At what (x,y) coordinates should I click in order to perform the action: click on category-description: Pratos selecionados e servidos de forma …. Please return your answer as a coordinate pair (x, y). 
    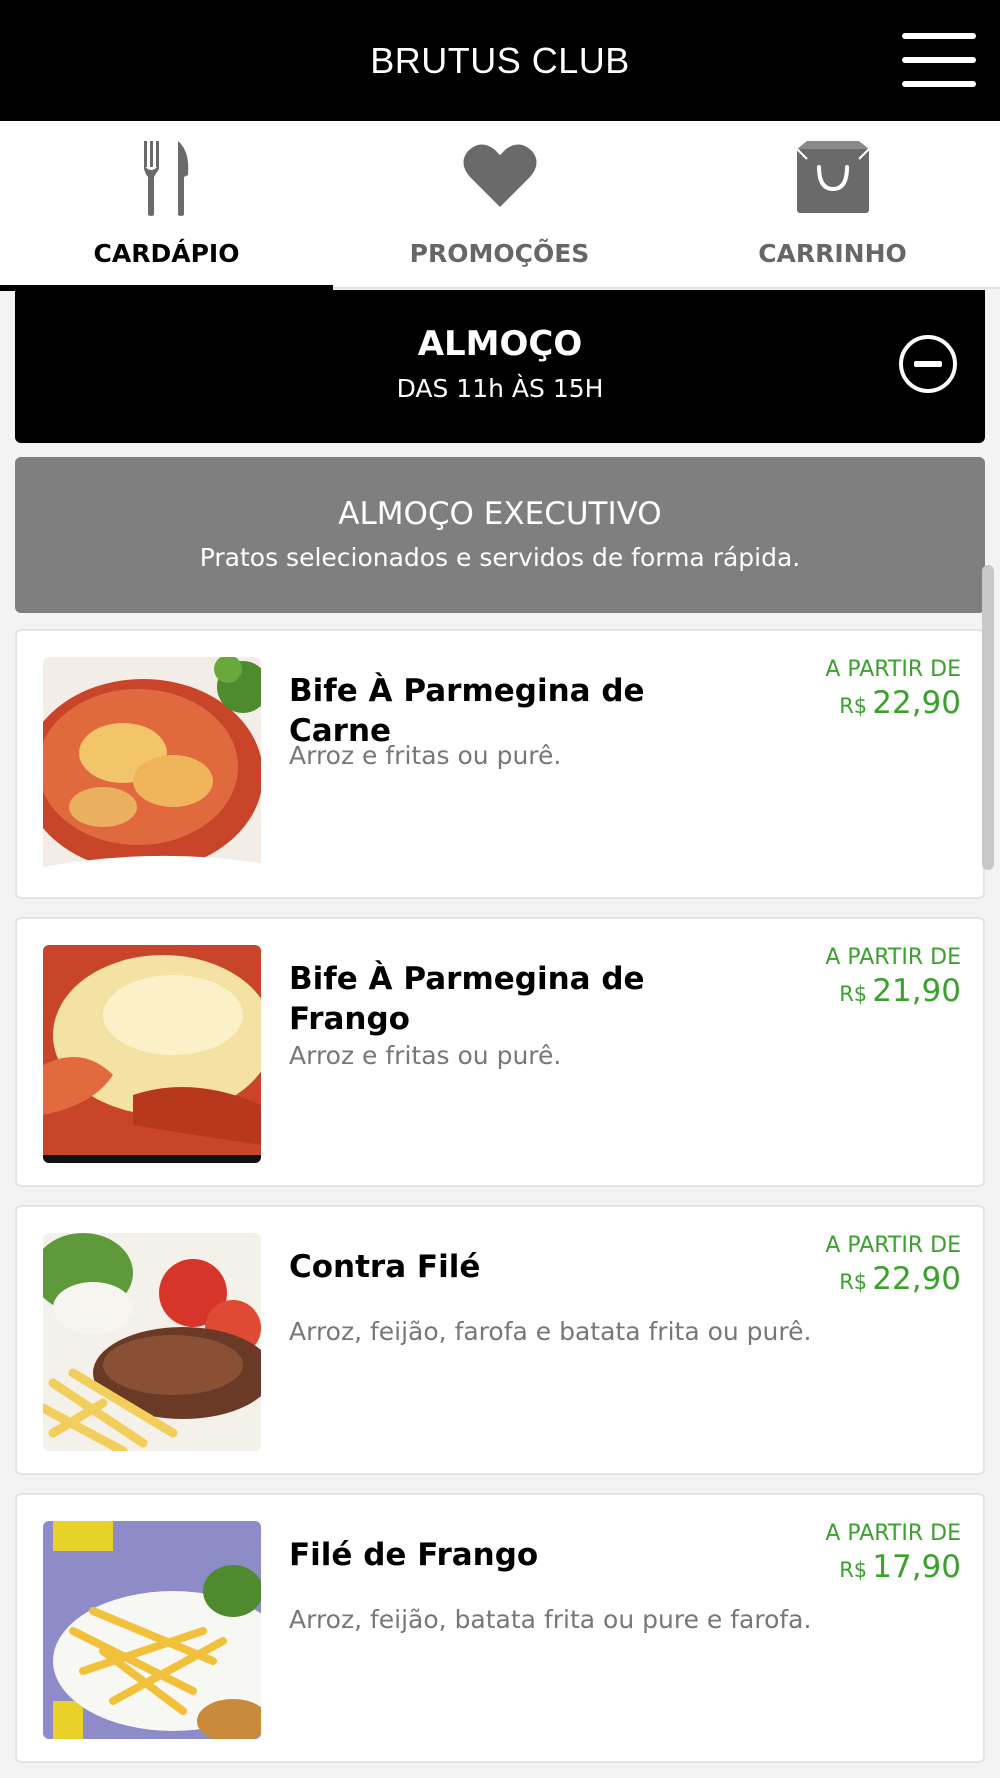
    Looking at the image, I should click on (500, 557).